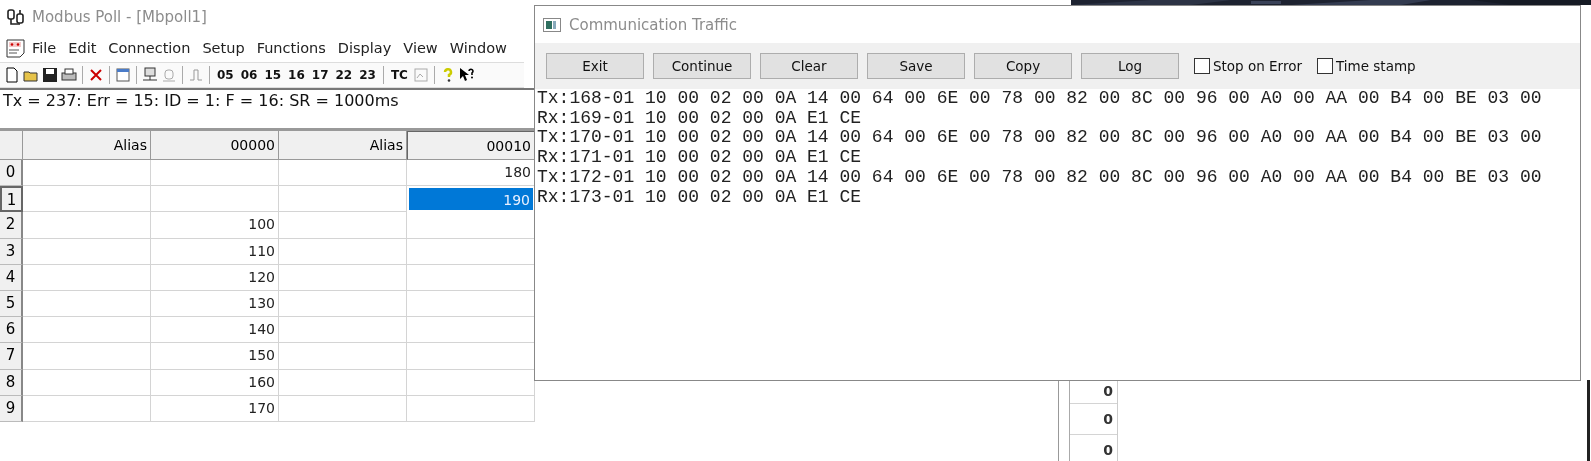 The width and height of the screenshot is (1591, 461). I want to click on table-cell: 120, so click(215, 277).